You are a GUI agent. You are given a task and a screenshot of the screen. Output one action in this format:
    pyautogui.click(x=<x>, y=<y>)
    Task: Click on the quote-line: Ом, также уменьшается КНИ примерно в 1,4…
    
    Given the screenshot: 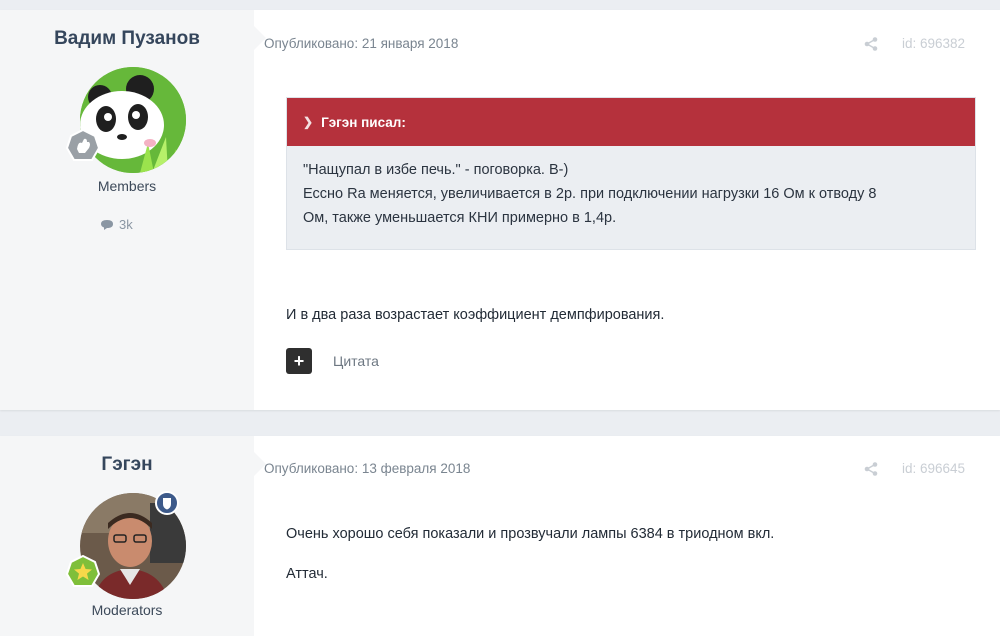 What is the action you would take?
    pyautogui.click(x=460, y=218)
    